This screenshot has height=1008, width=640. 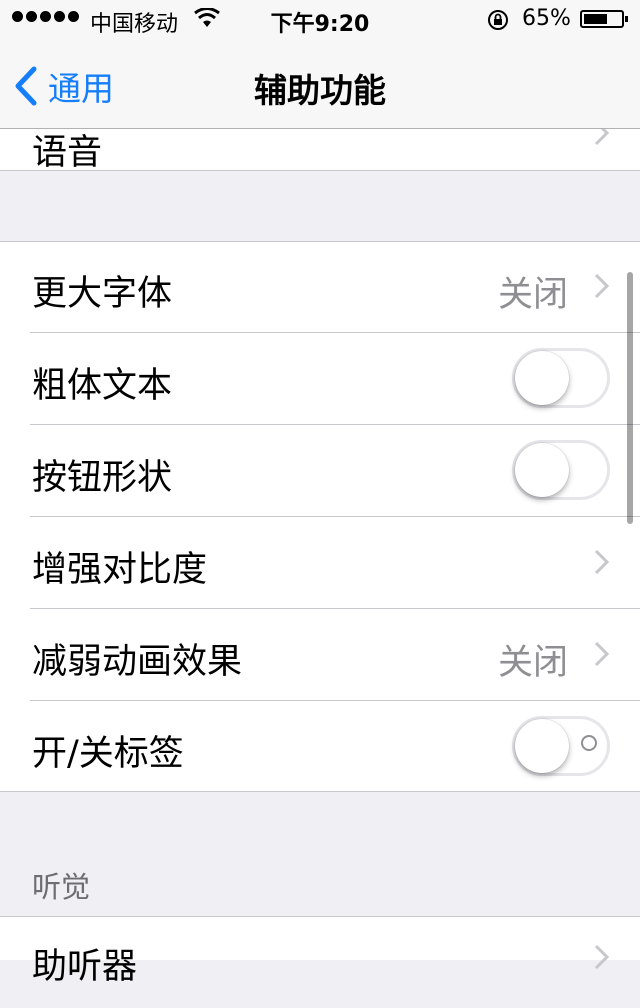 I want to click on on-off-labels-toggle, so click(x=561, y=746).